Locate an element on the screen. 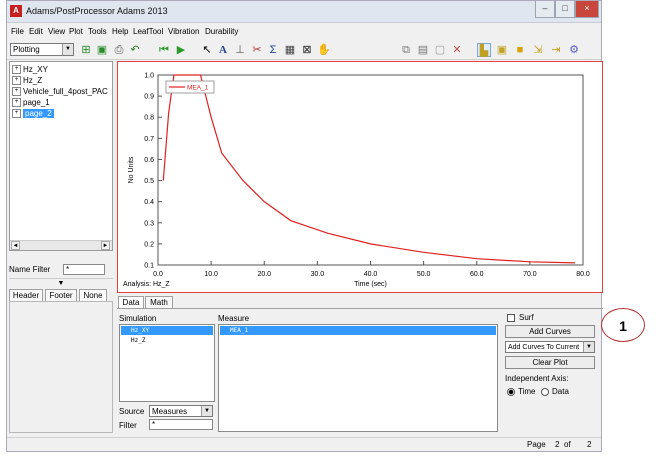  add-page-icon: ⊞ is located at coordinates (86, 50).